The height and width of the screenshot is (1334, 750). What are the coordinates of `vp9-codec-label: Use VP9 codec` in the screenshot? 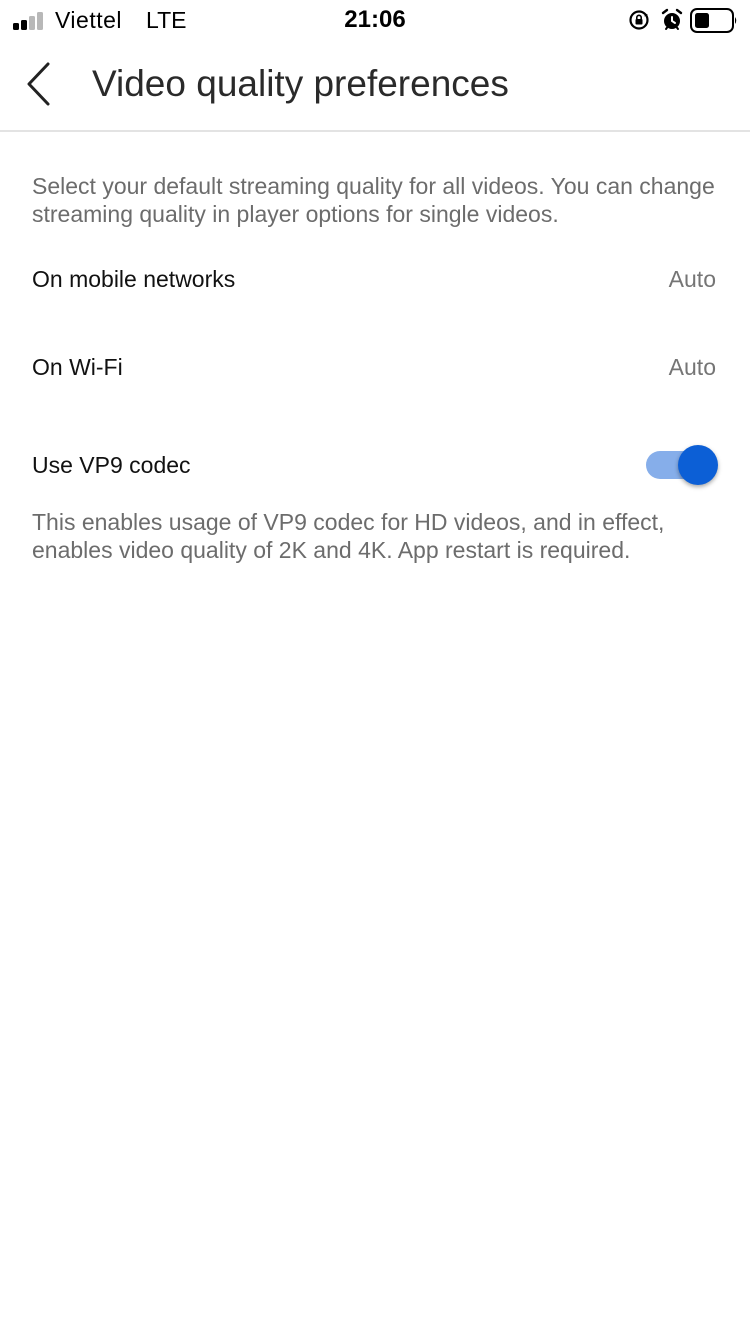 It's located at (111, 465).